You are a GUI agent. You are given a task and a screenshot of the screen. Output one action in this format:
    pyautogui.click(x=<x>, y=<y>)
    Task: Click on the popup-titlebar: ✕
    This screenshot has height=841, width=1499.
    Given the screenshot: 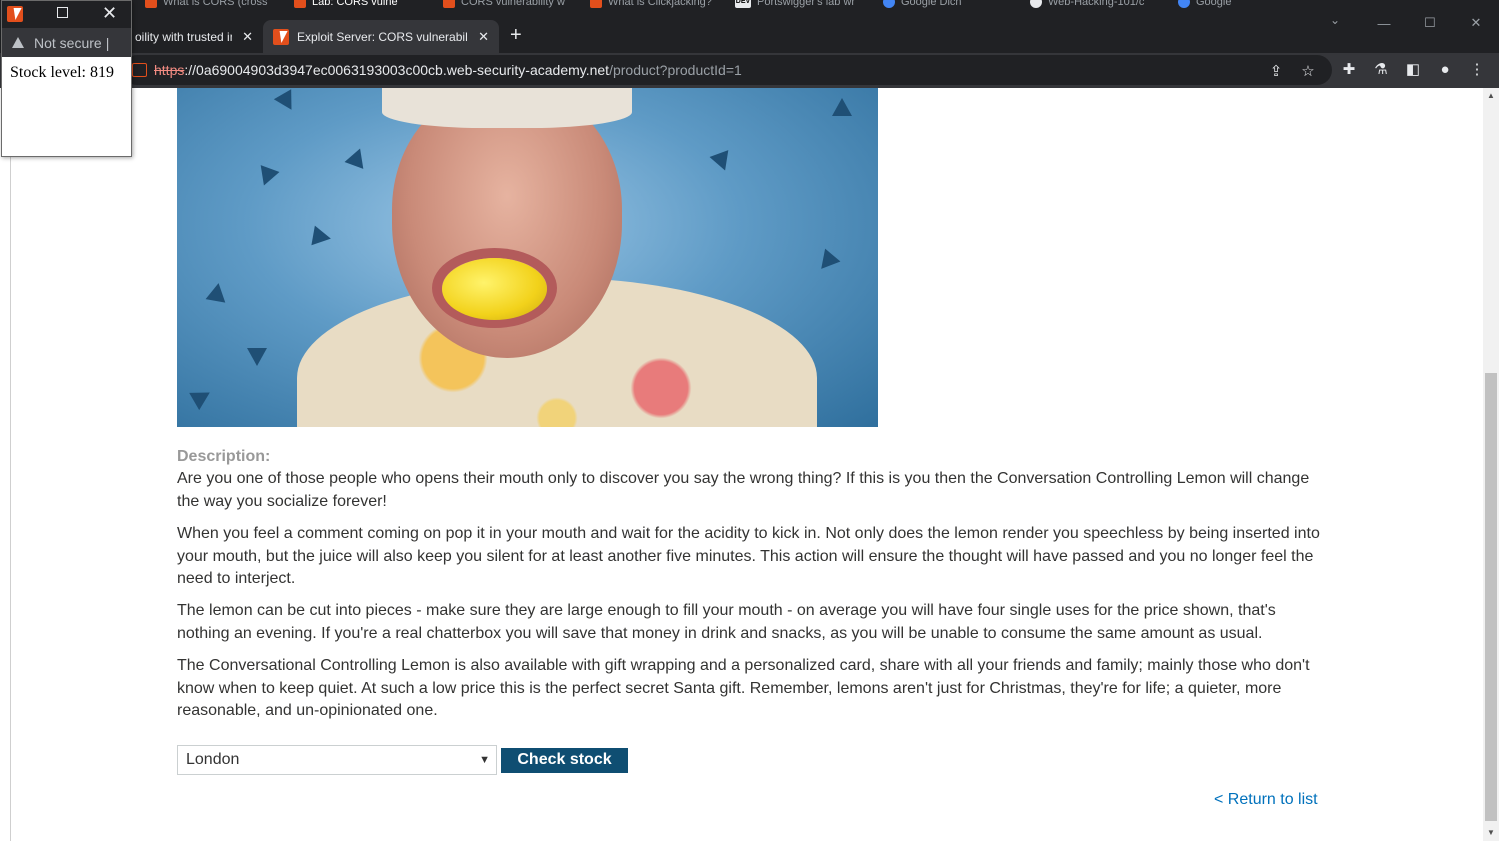 What is the action you would take?
    pyautogui.click(x=66, y=14)
    